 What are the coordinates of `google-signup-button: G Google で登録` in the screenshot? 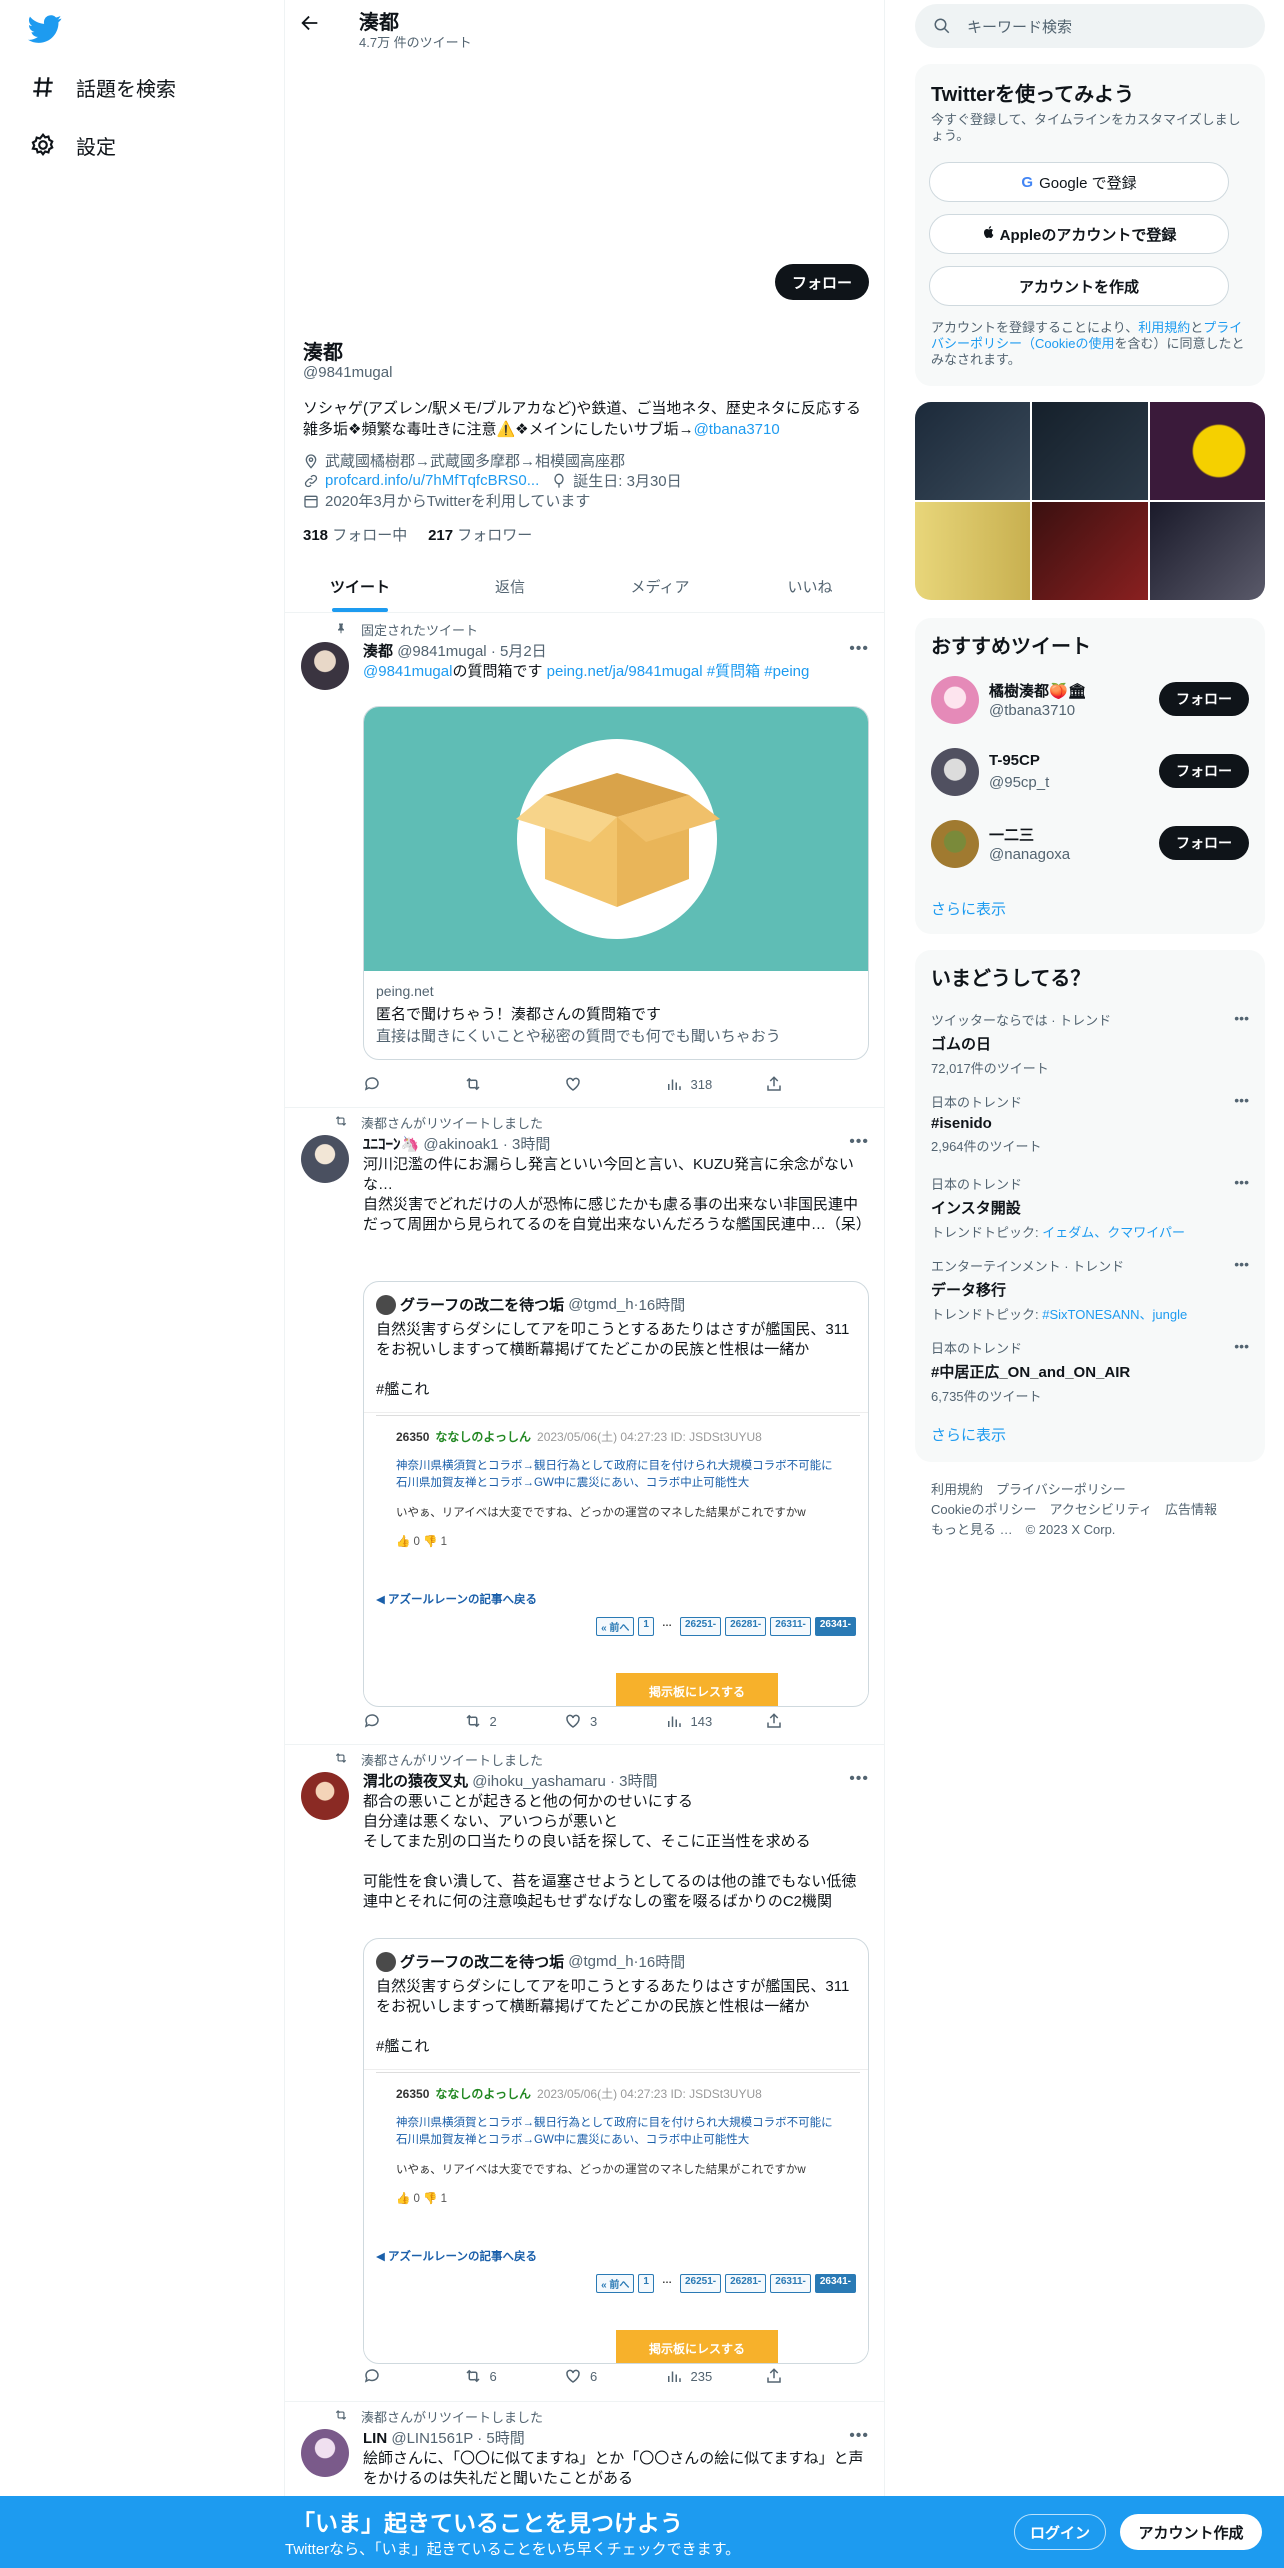 It's located at (1079, 182).